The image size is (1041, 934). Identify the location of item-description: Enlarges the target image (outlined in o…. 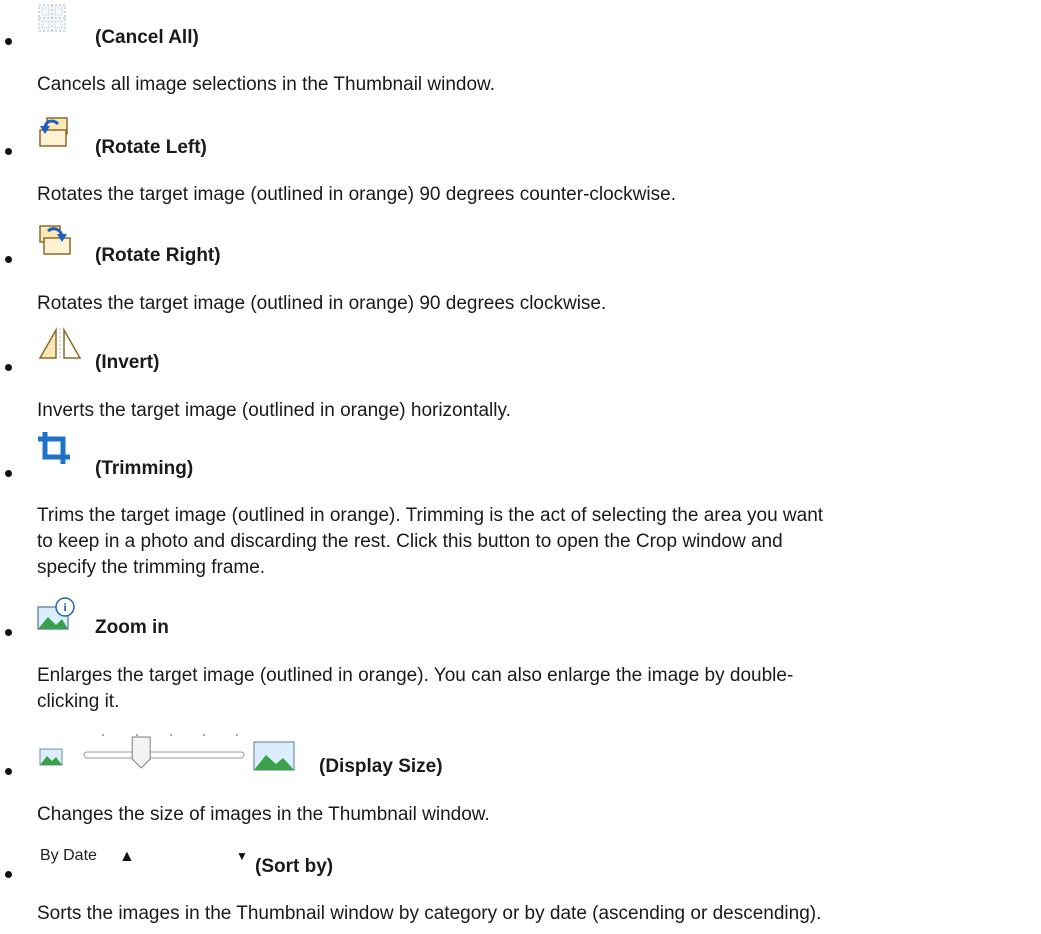
(537, 689).